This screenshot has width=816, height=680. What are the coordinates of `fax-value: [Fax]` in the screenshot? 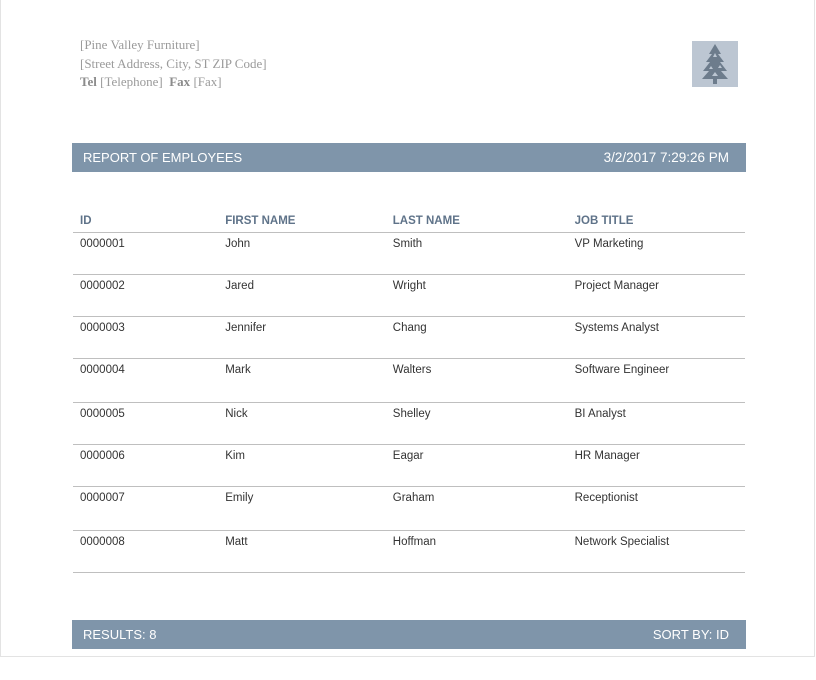 It's located at (207, 81).